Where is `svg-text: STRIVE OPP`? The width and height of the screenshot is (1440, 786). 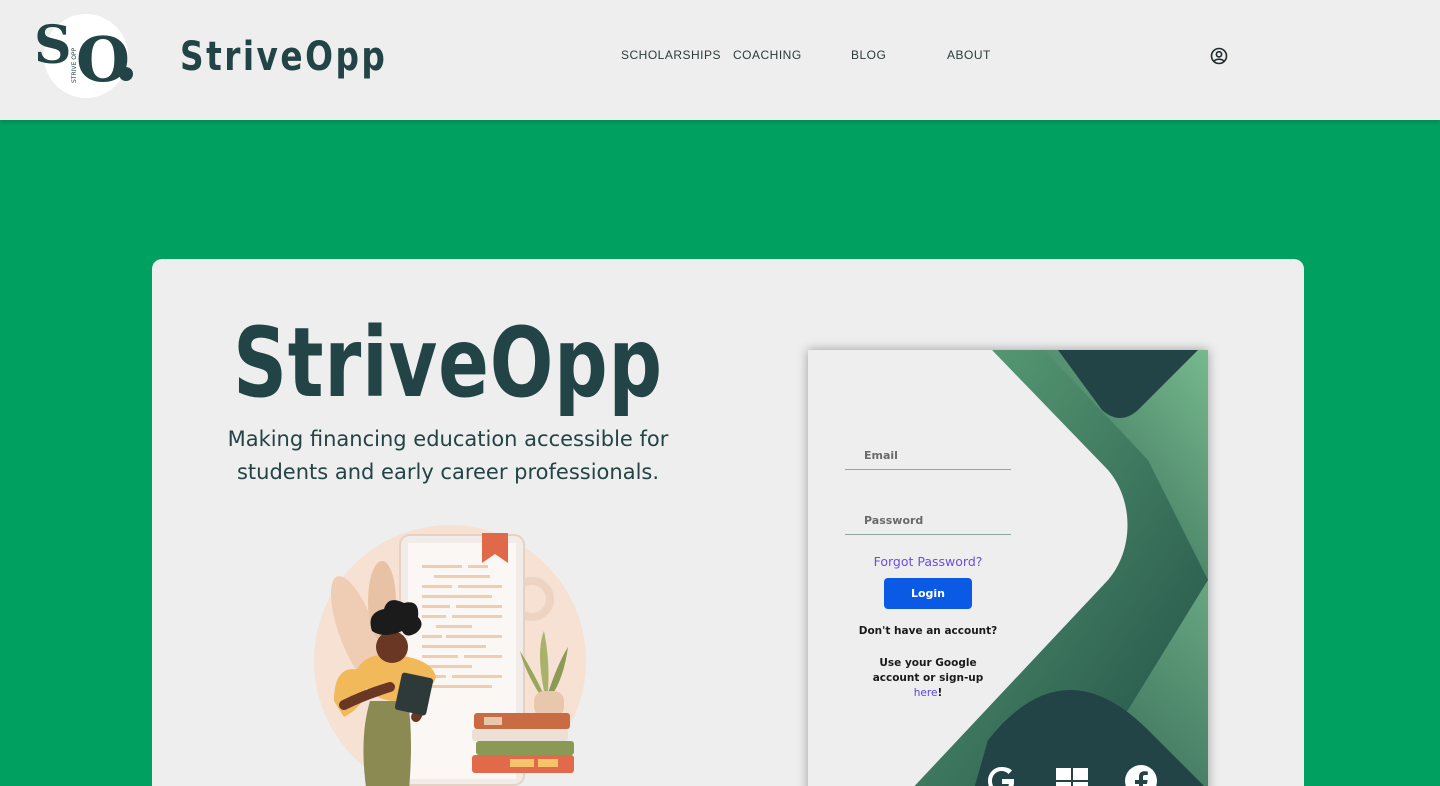 svg-text: STRIVE OPP is located at coordinates (74, 65).